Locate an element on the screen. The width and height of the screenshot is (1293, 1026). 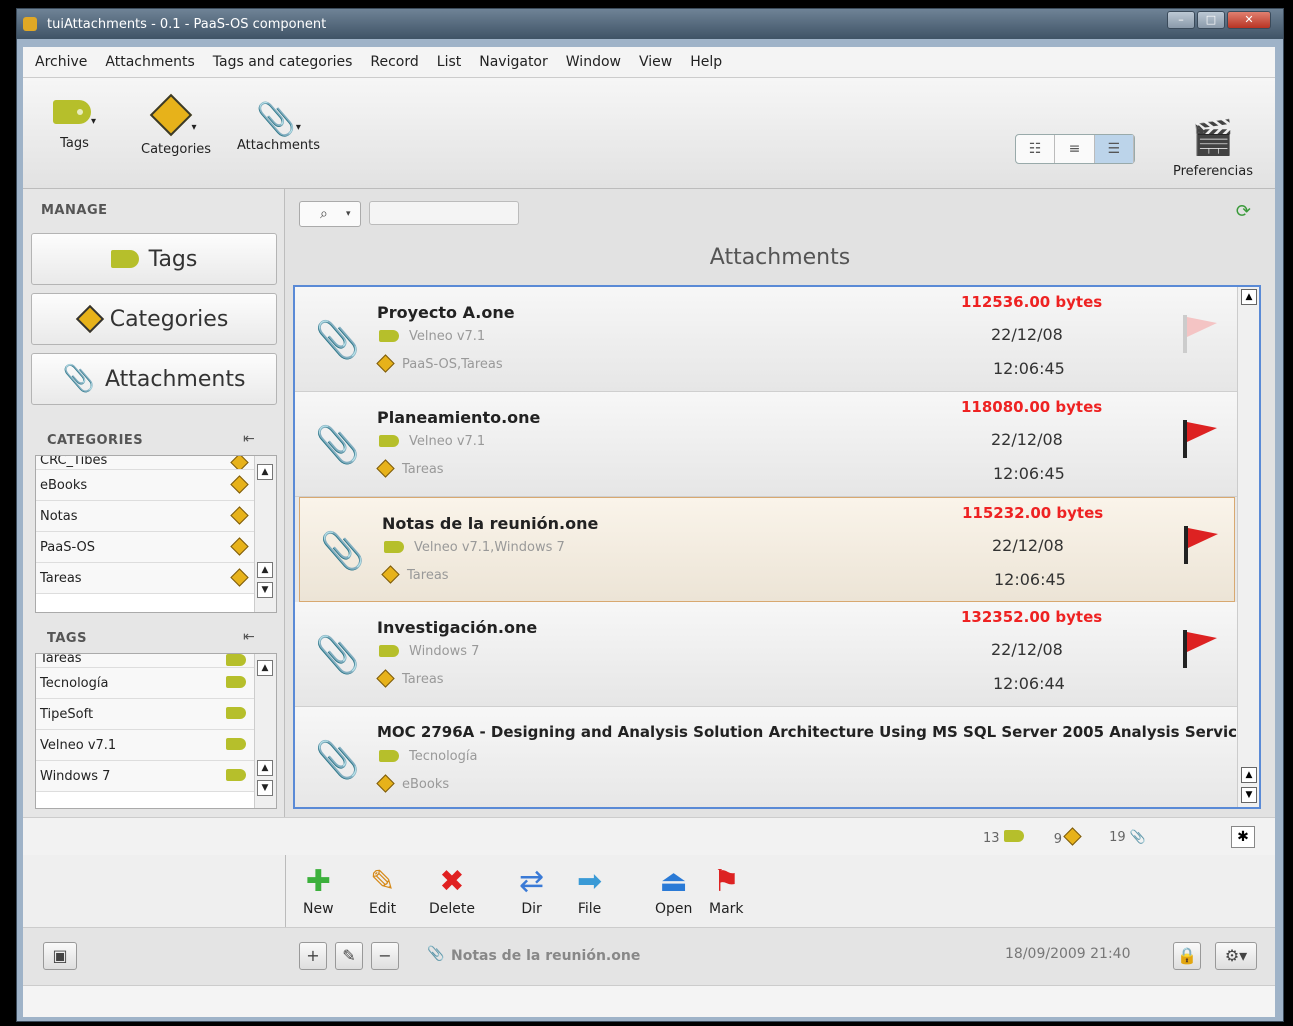
search-input is located at coordinates (444, 213).